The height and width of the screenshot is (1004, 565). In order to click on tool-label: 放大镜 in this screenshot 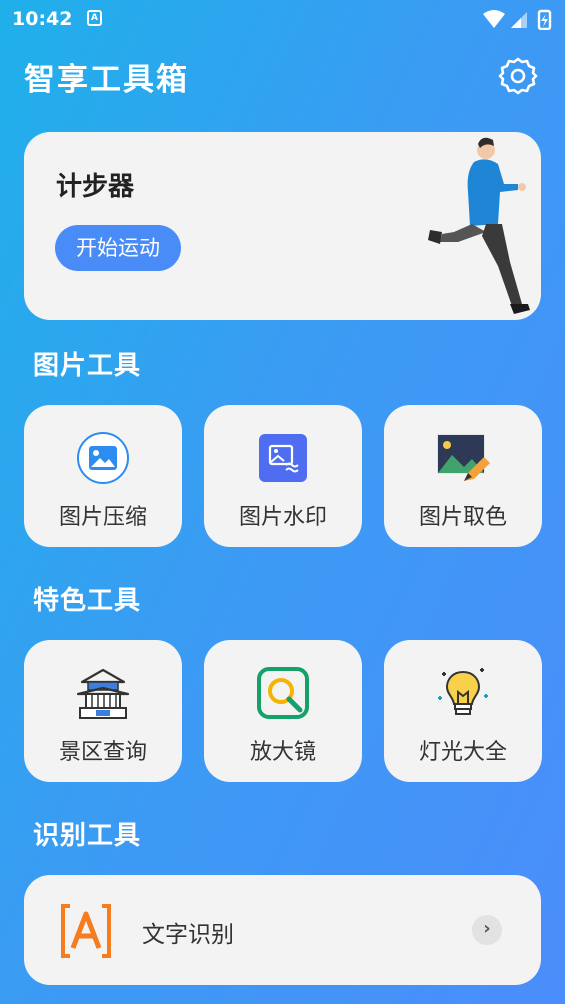, I will do `click(282, 752)`.